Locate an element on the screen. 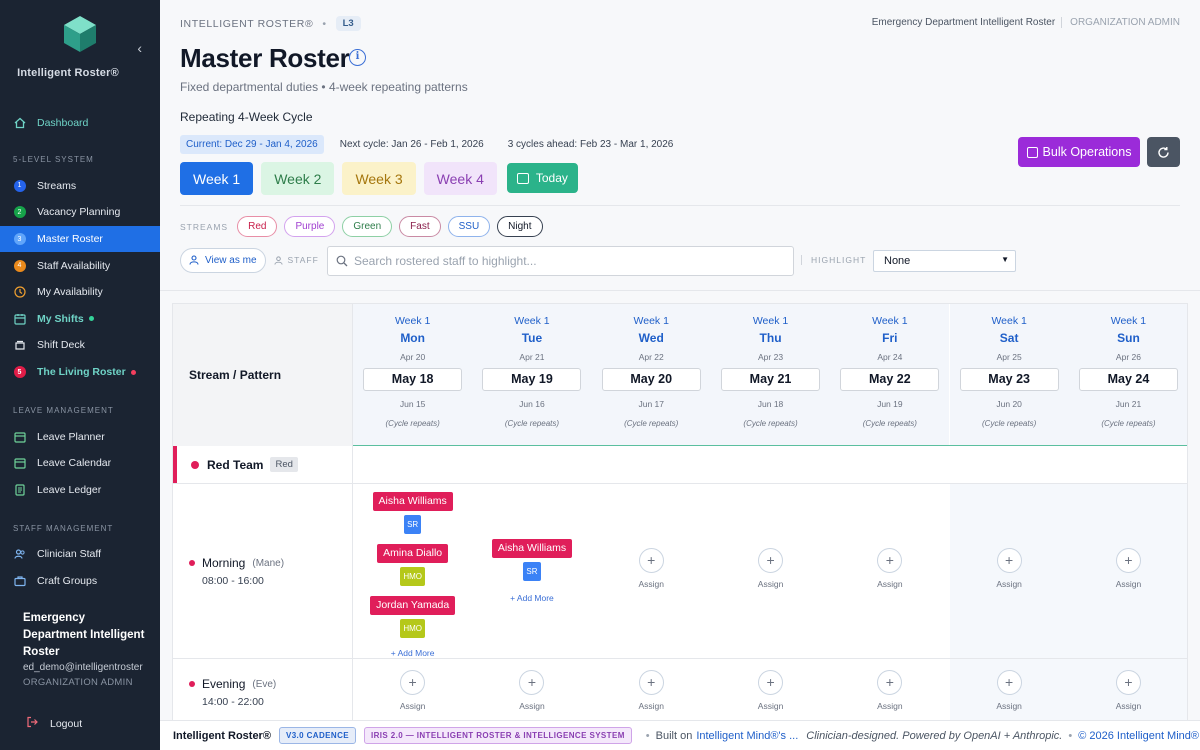  highlight-value: None is located at coordinates (897, 261).